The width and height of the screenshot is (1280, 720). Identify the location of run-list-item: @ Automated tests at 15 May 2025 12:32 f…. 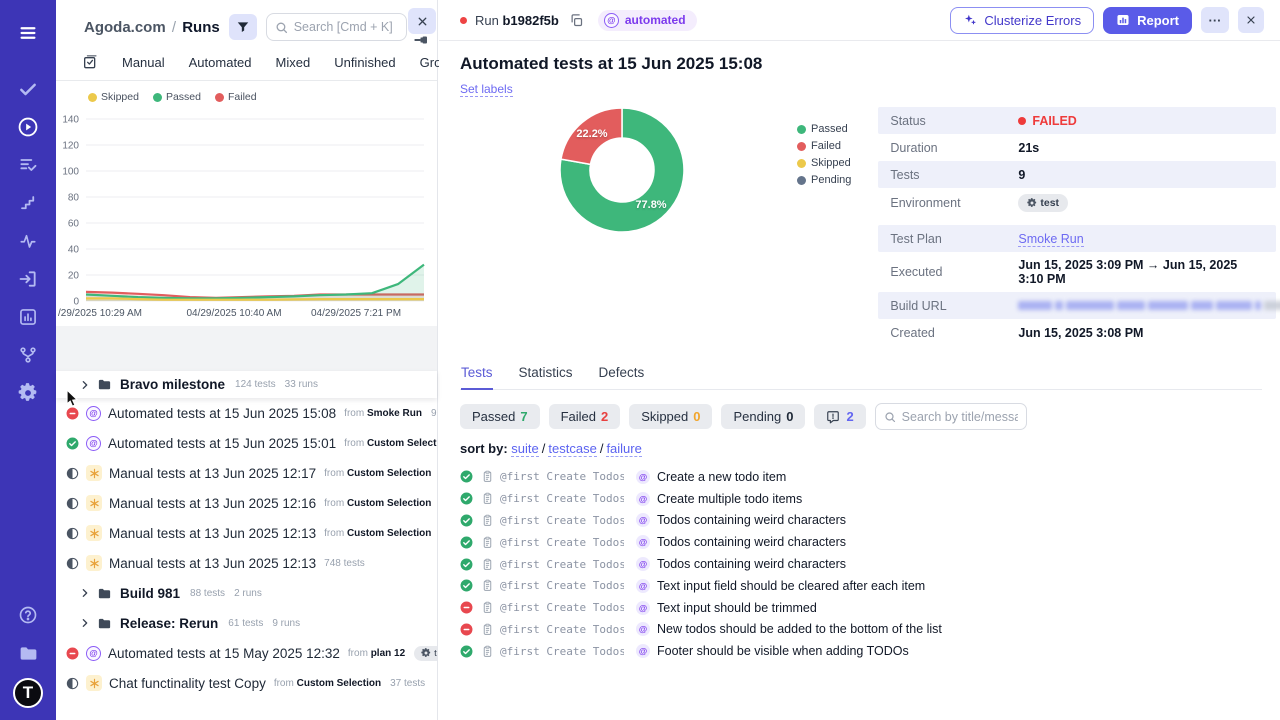
(246, 653).